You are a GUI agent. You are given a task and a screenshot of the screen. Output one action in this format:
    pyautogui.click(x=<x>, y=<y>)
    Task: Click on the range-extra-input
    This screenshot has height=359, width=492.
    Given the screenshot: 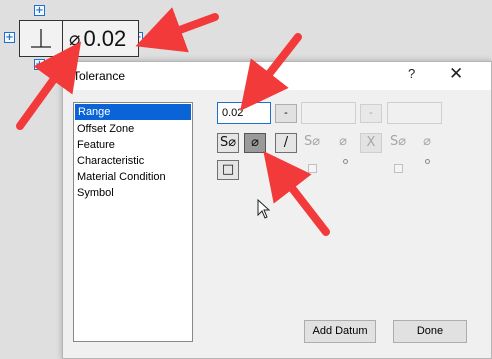 What is the action you would take?
    pyautogui.click(x=414, y=113)
    